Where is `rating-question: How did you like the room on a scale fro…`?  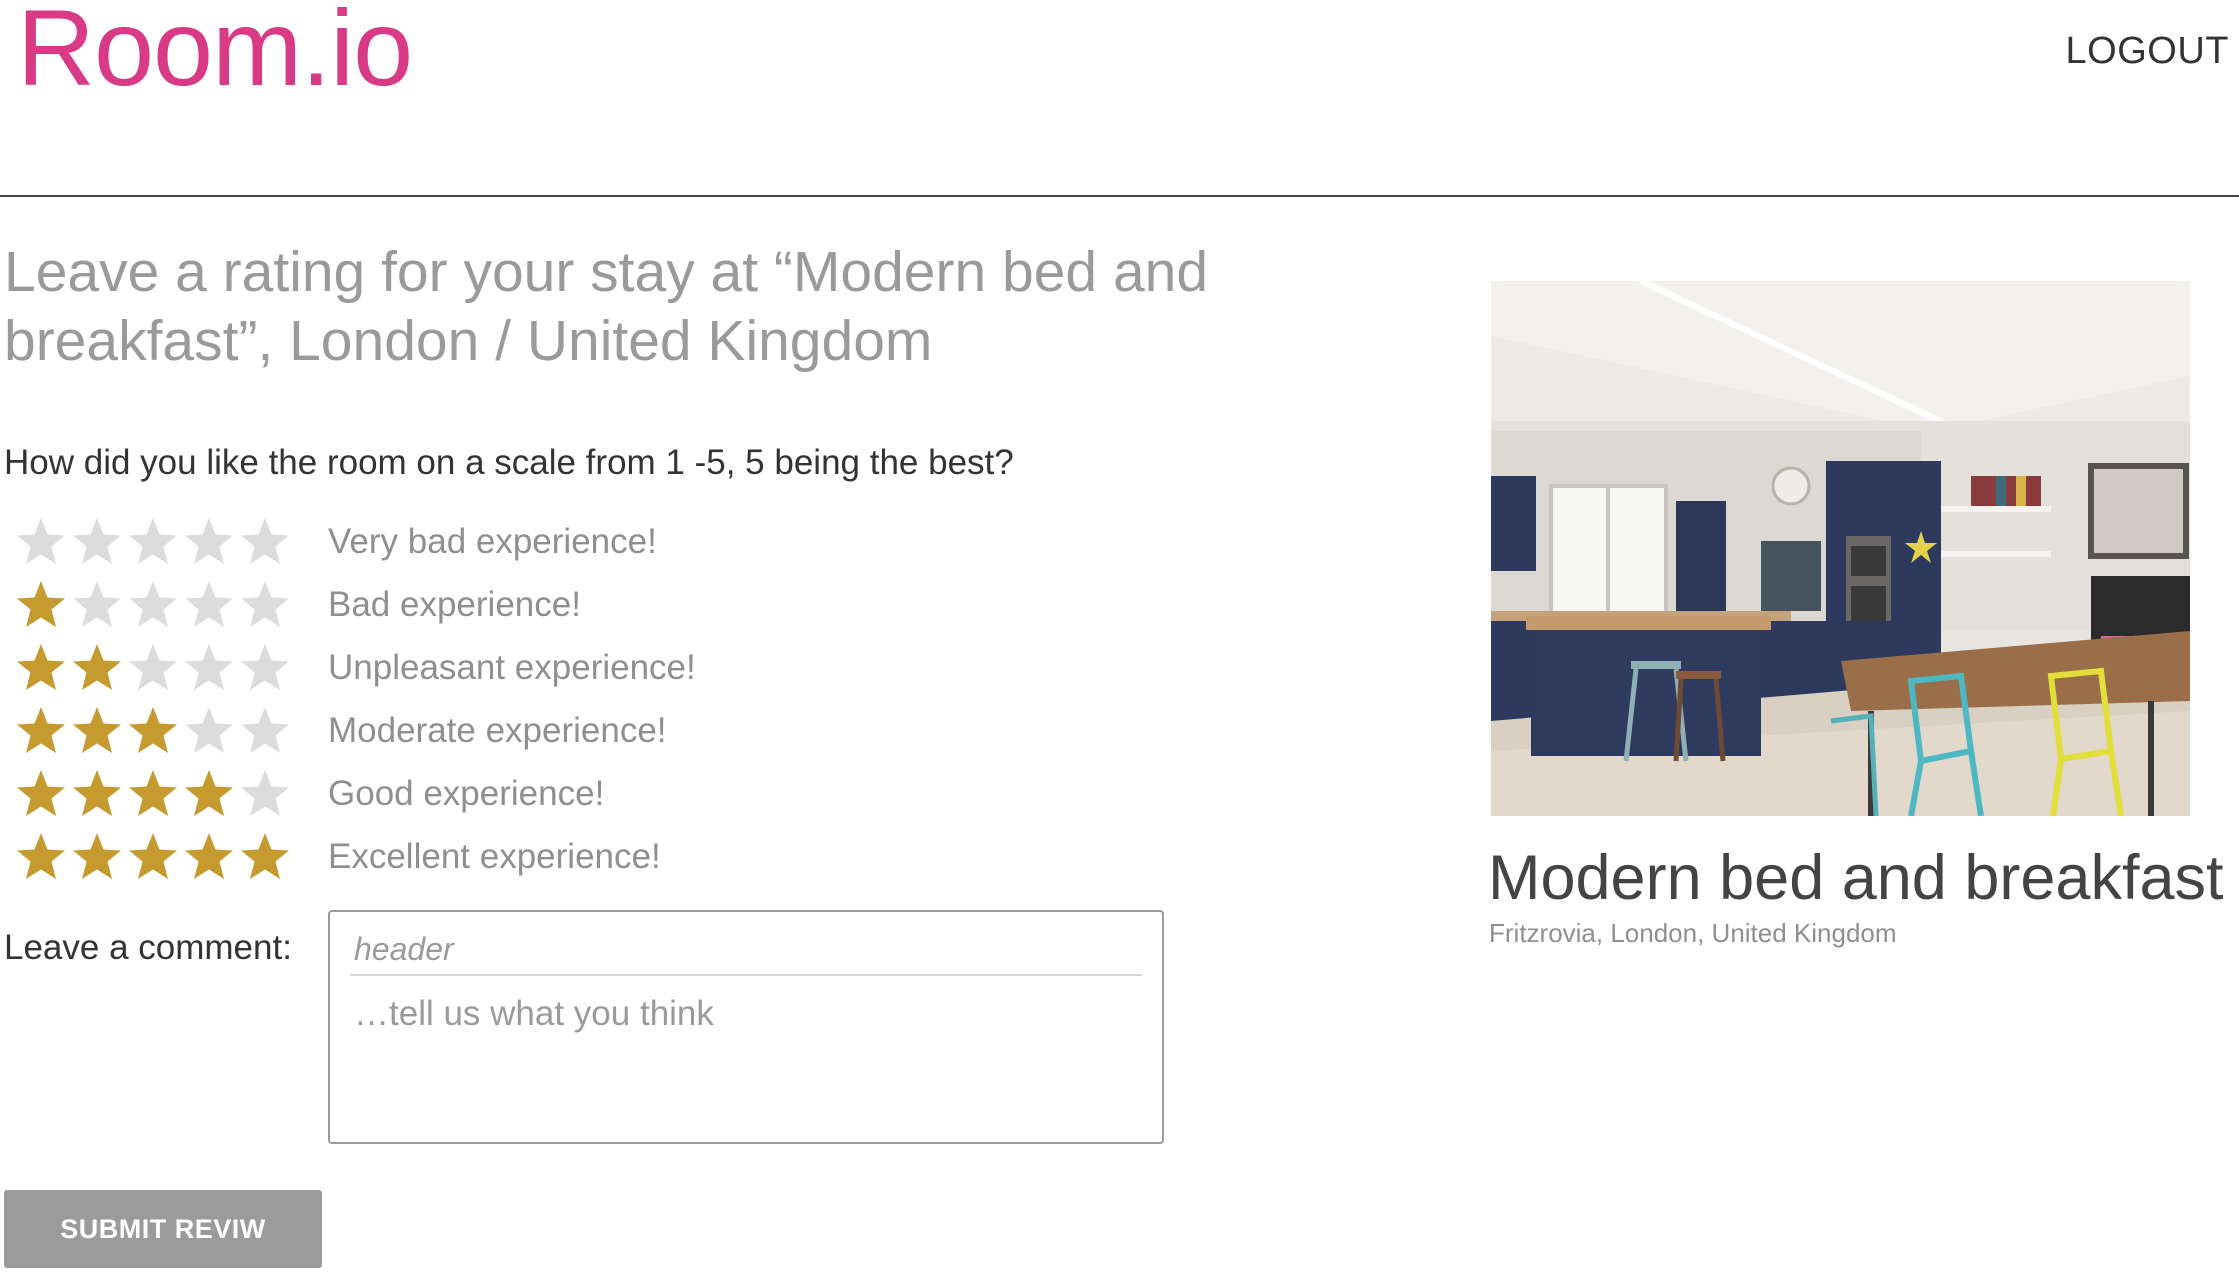
rating-question: How did you like the room on a scale fro… is located at coordinates (509, 462).